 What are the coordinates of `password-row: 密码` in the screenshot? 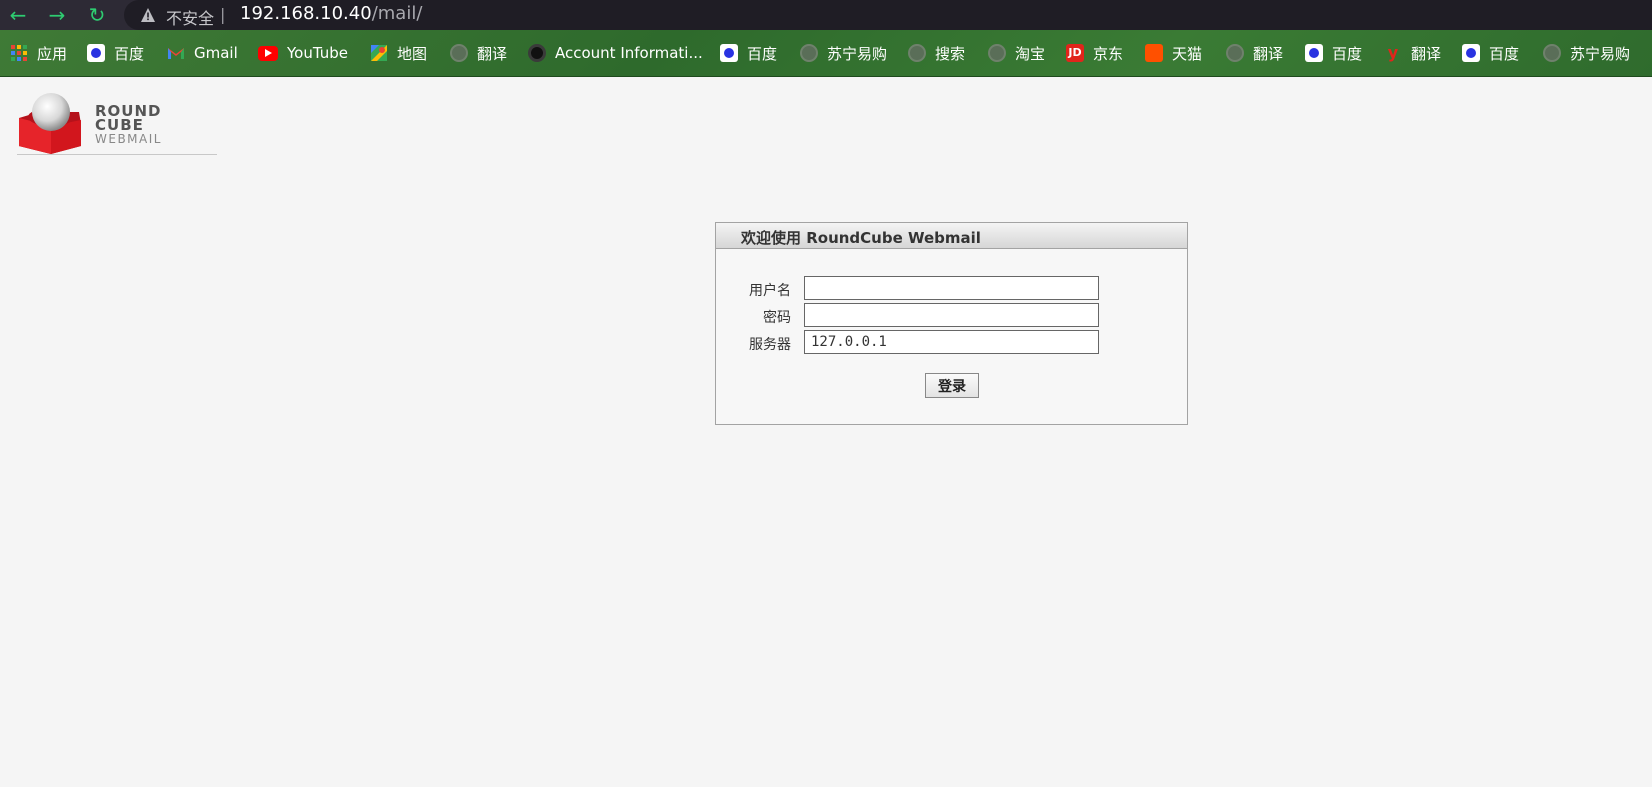 It's located at (952, 315).